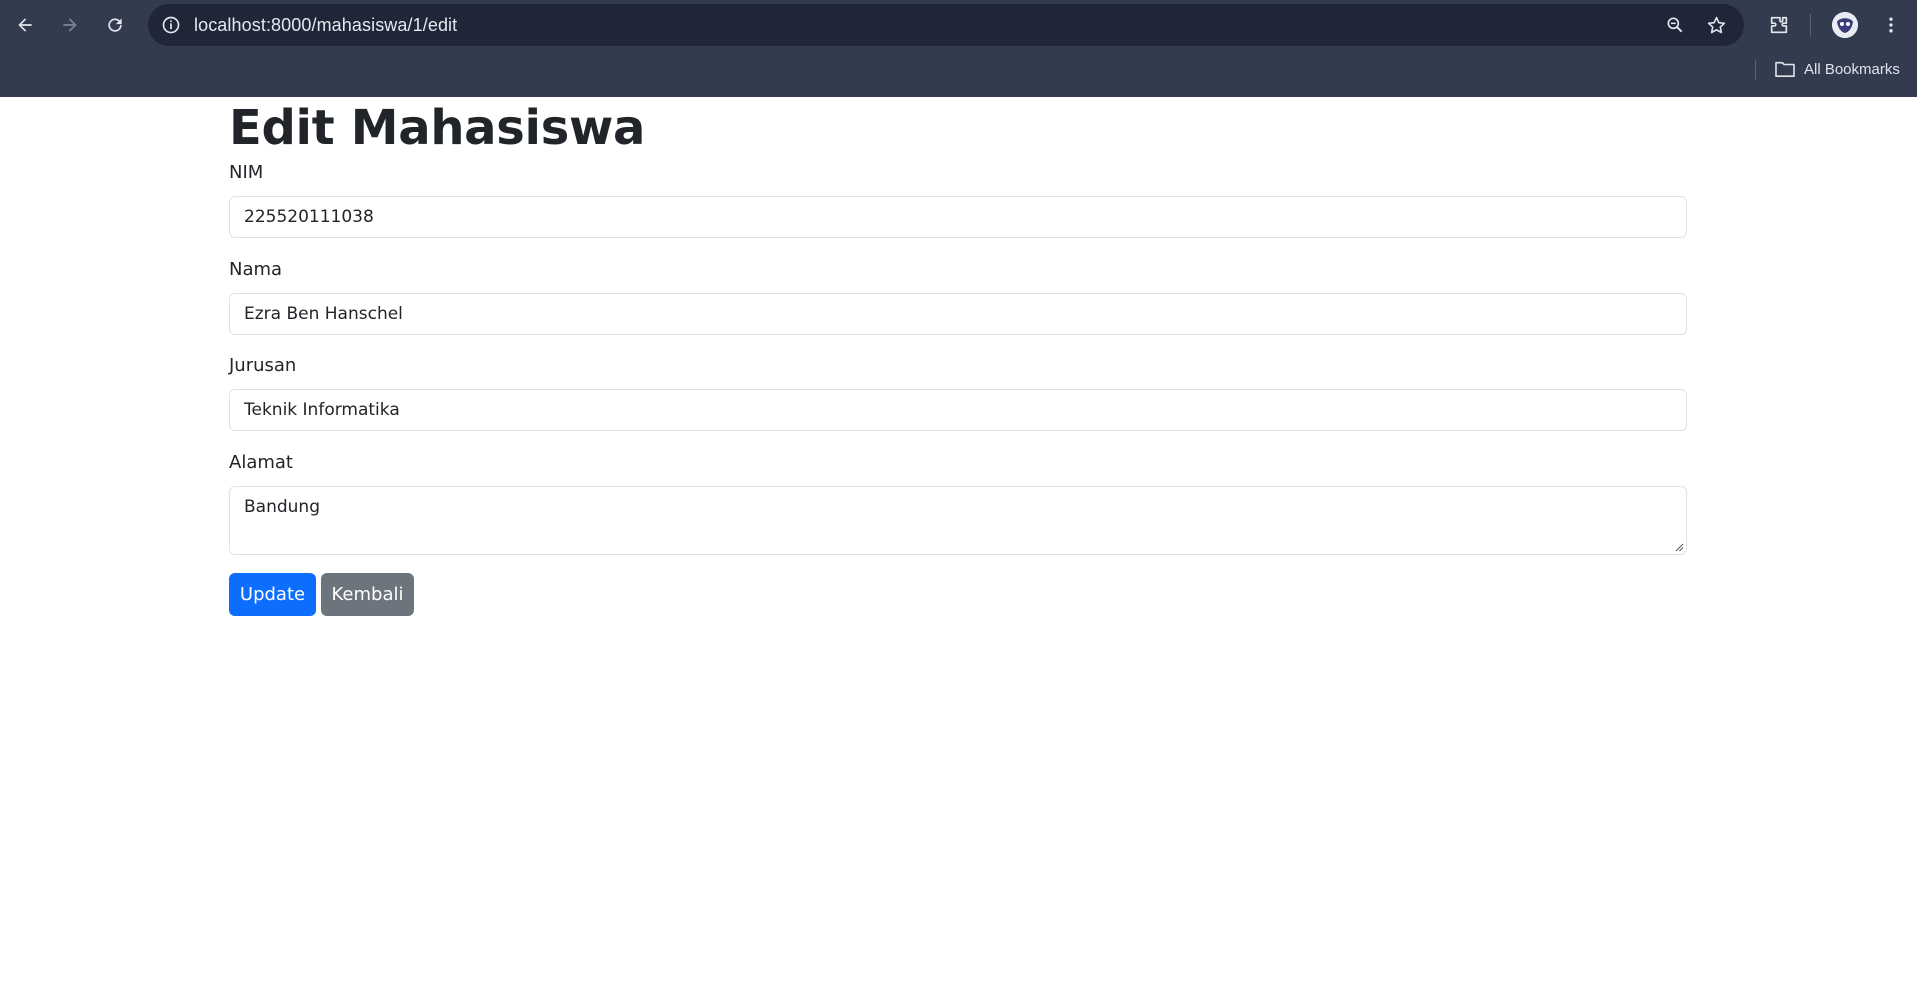  Describe the element at coordinates (1716, 25) in the screenshot. I see `bookmark-star-icon` at that location.